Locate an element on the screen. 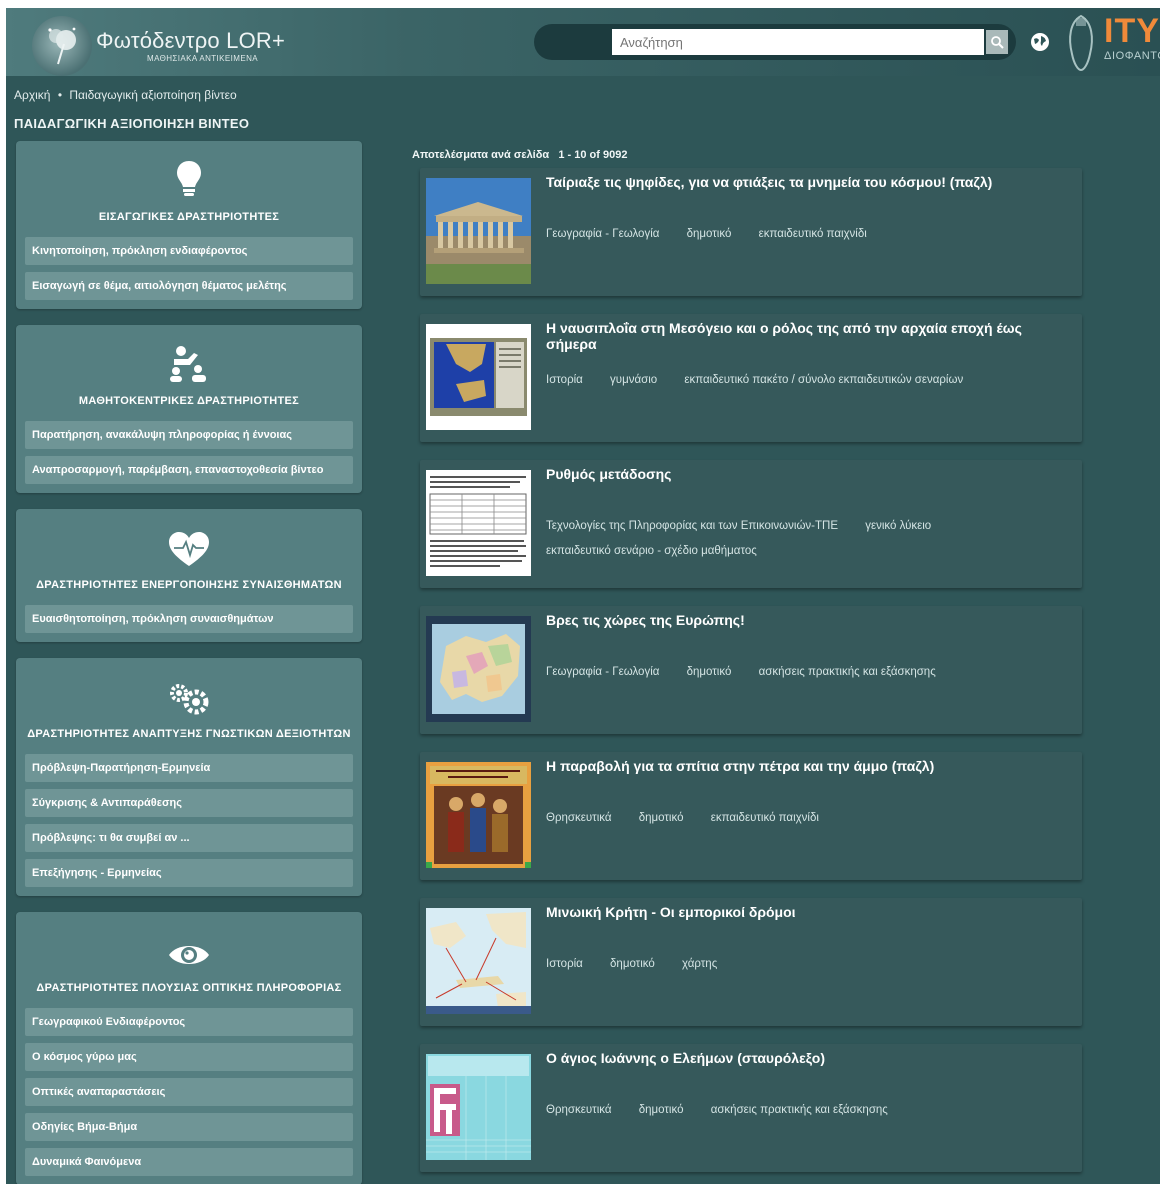 This screenshot has width=1160, height=1184. lightbulb-icon is located at coordinates (189, 178).